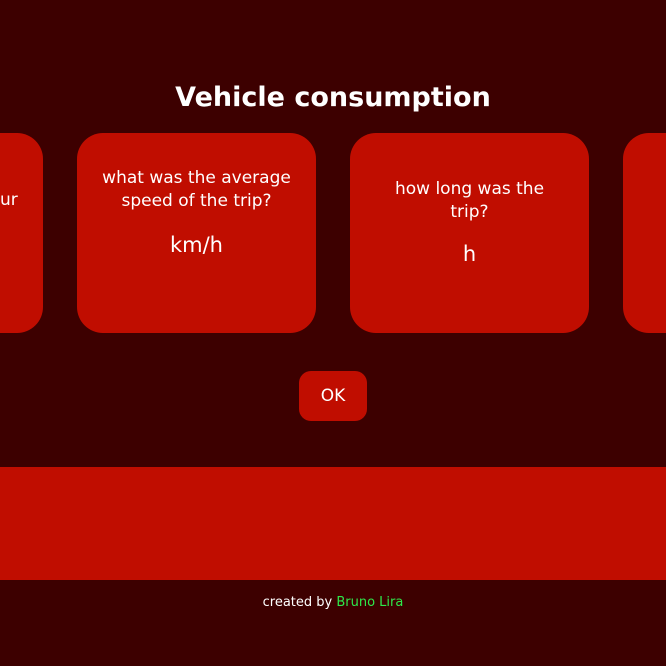  I want to click on question-card-partial-left: ur, so click(21, 233).